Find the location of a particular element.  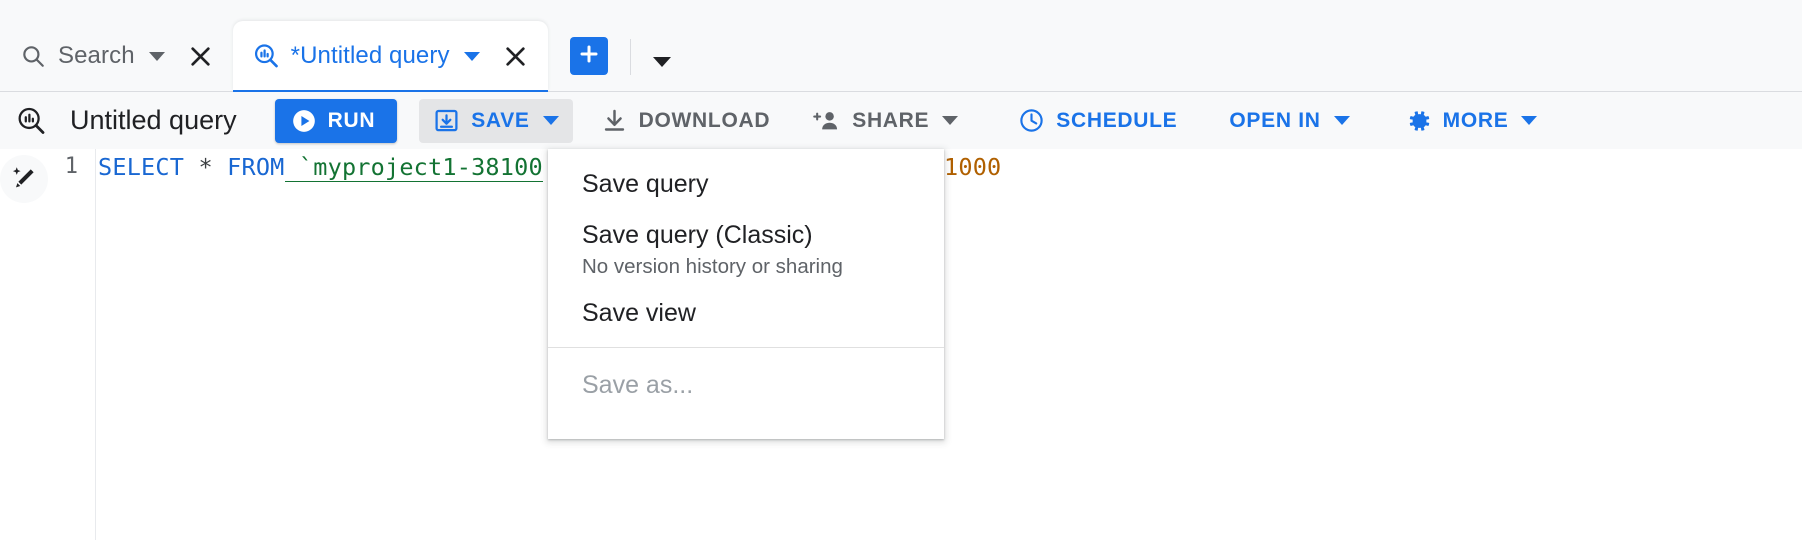

tabbar-divider is located at coordinates (630, 57).